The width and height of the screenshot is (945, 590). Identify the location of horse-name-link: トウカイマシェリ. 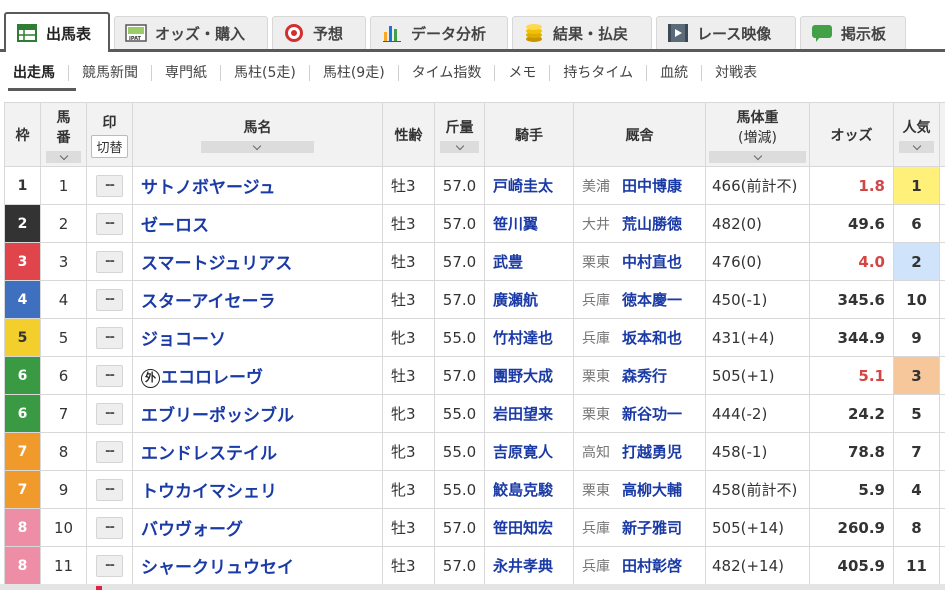
(209, 492).